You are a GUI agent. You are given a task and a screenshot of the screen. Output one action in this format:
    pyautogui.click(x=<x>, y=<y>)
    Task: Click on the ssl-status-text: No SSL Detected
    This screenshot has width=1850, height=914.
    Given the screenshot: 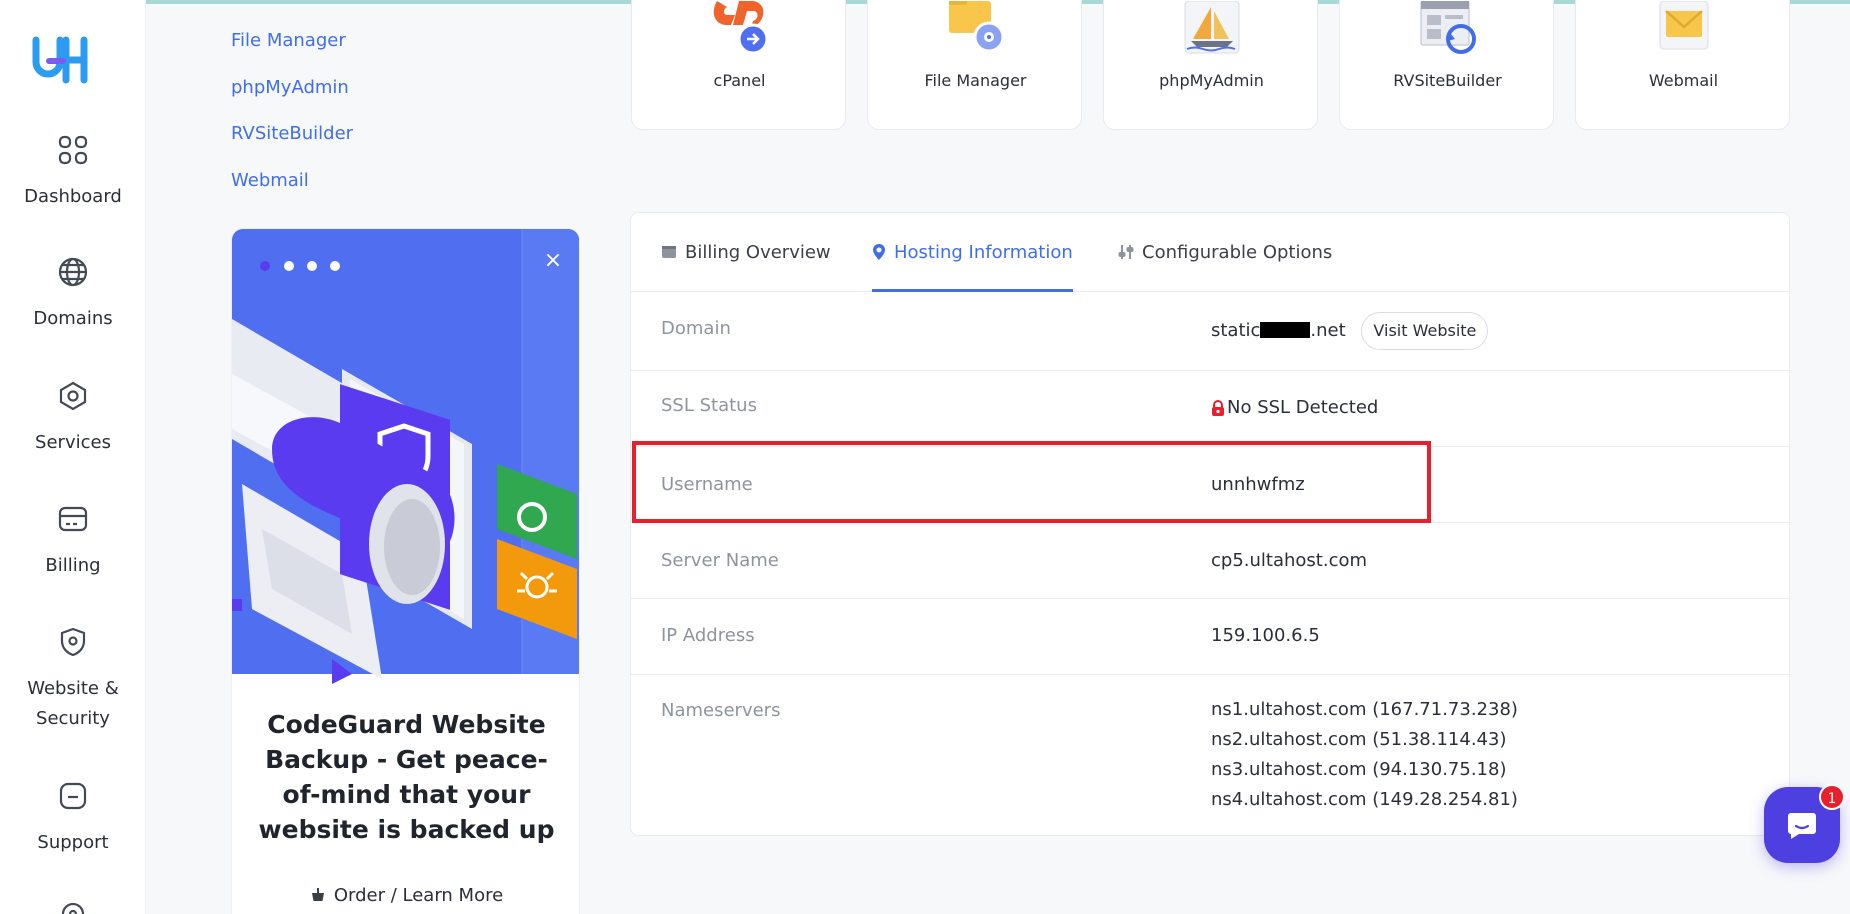 What is the action you would take?
    pyautogui.click(x=1303, y=407)
    